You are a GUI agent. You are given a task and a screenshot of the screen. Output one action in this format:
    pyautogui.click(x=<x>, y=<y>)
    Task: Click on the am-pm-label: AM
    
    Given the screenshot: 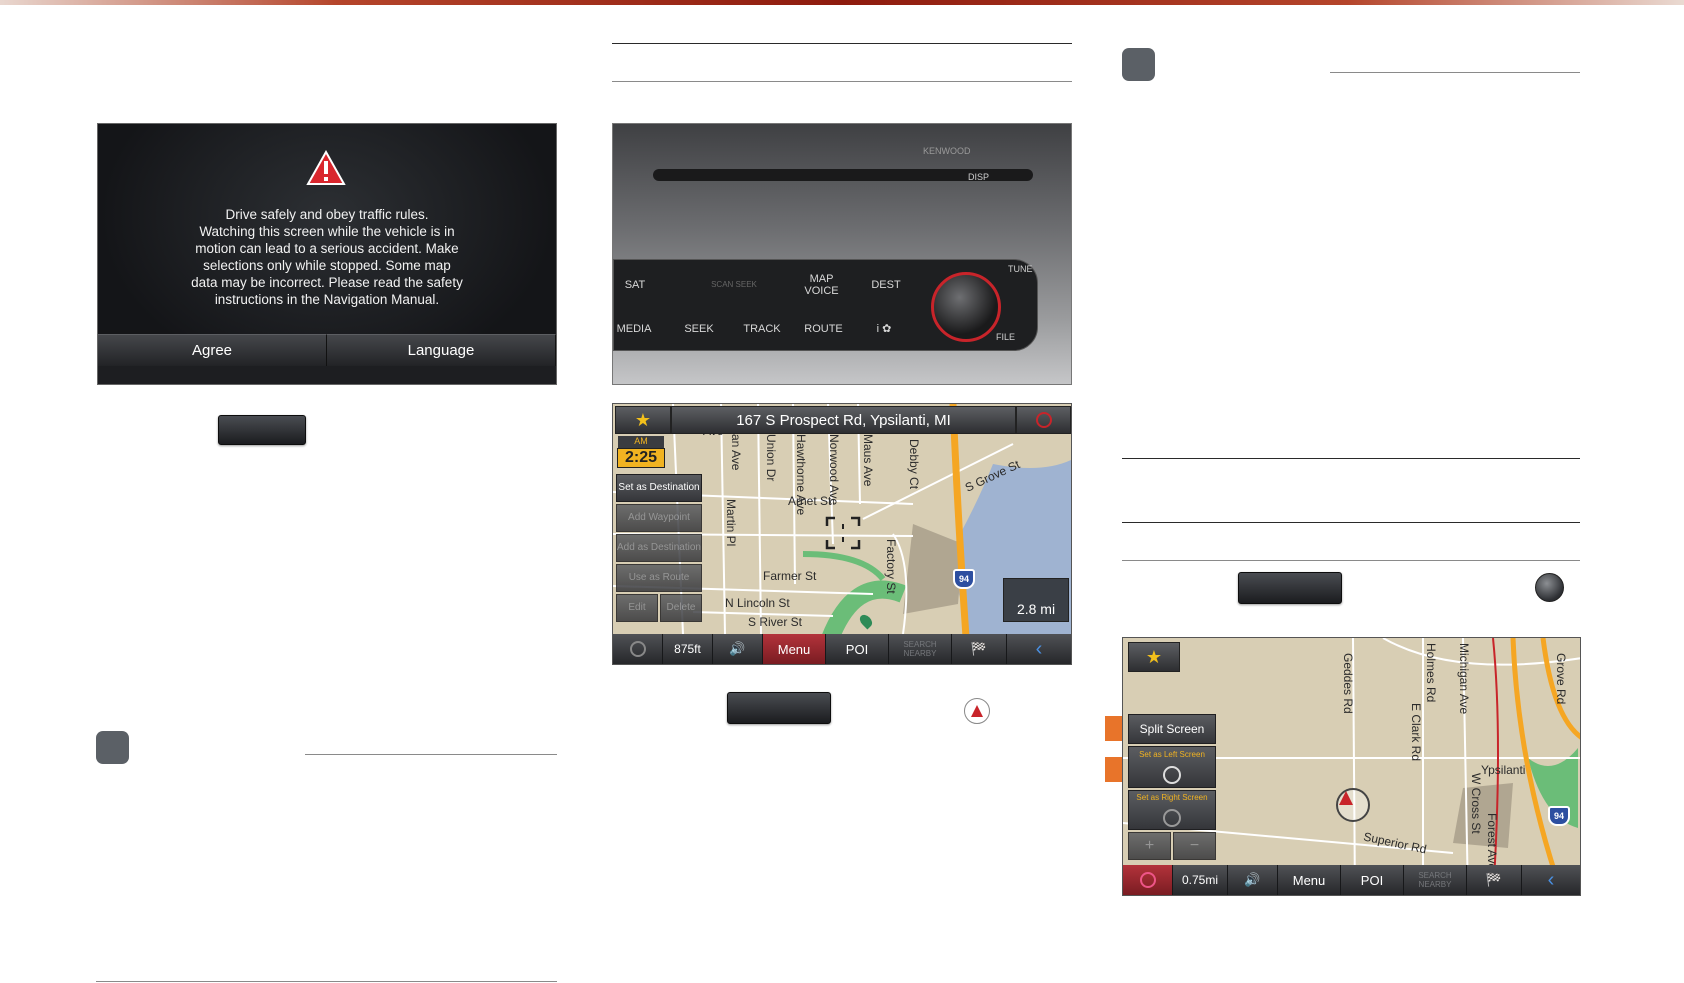 What is the action you would take?
    pyautogui.click(x=641, y=442)
    